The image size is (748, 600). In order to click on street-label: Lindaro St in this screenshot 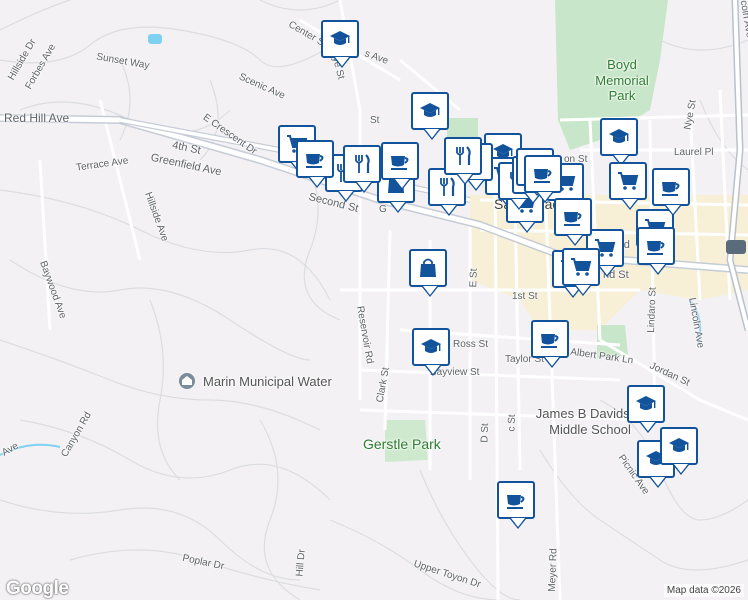, I will do `click(652, 310)`.